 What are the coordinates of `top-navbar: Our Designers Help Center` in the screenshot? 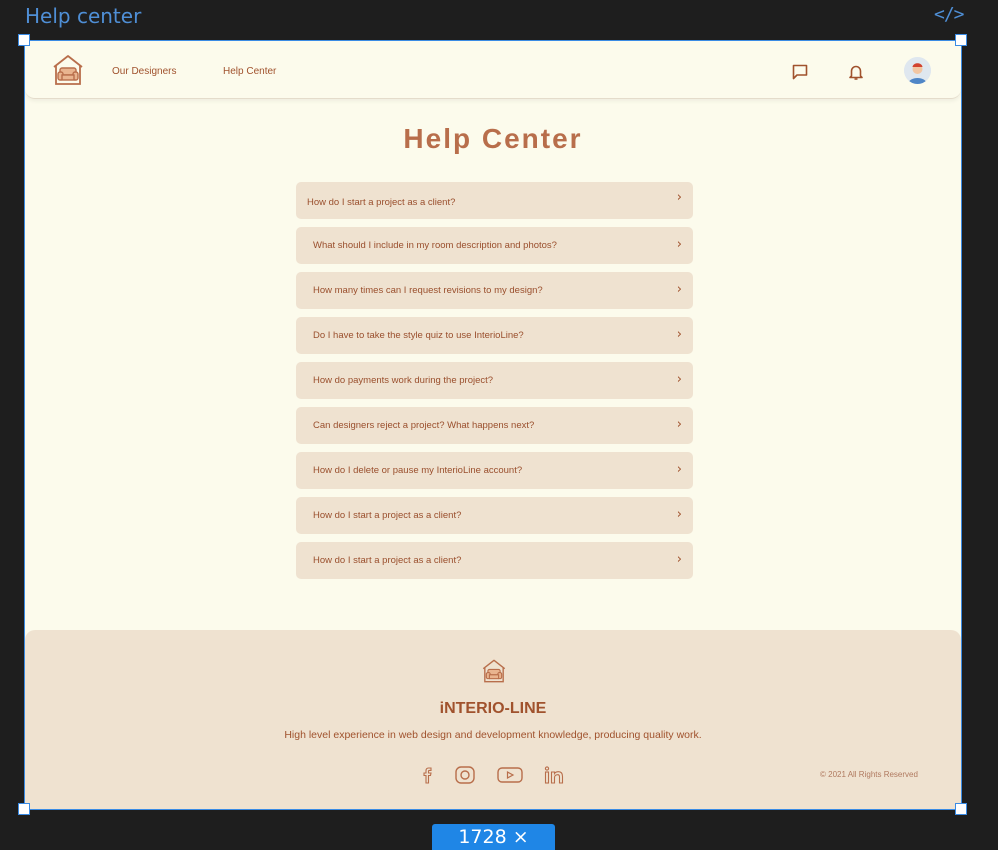 It's located at (493, 70).